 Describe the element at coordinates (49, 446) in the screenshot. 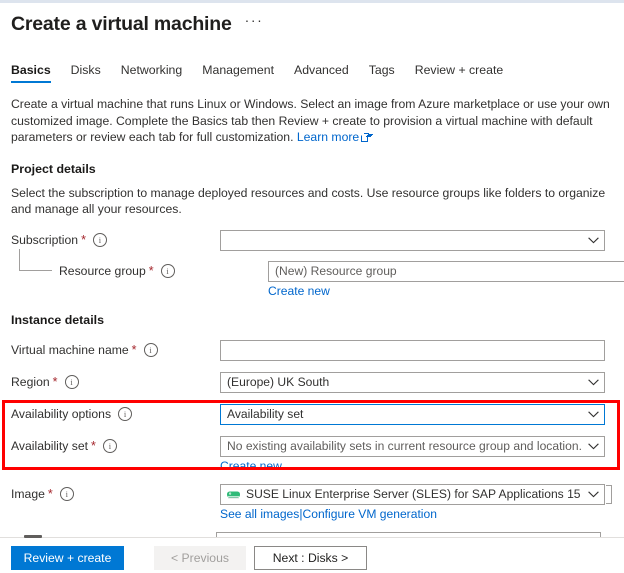

I see `availability-set-label: Availability set` at that location.